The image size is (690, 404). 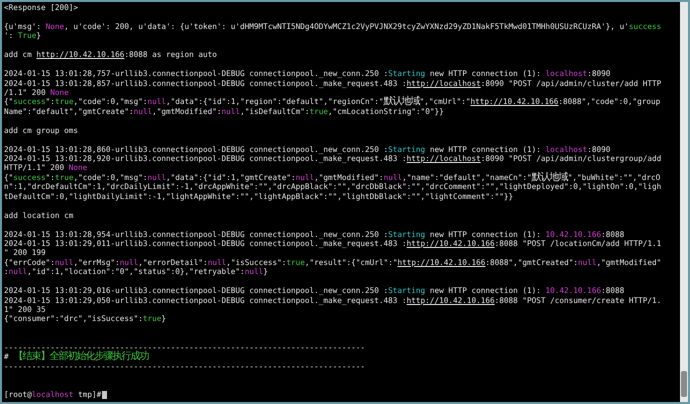 What do you see at coordinates (684, 384) in the screenshot?
I see `scrollbar-thumb` at bounding box center [684, 384].